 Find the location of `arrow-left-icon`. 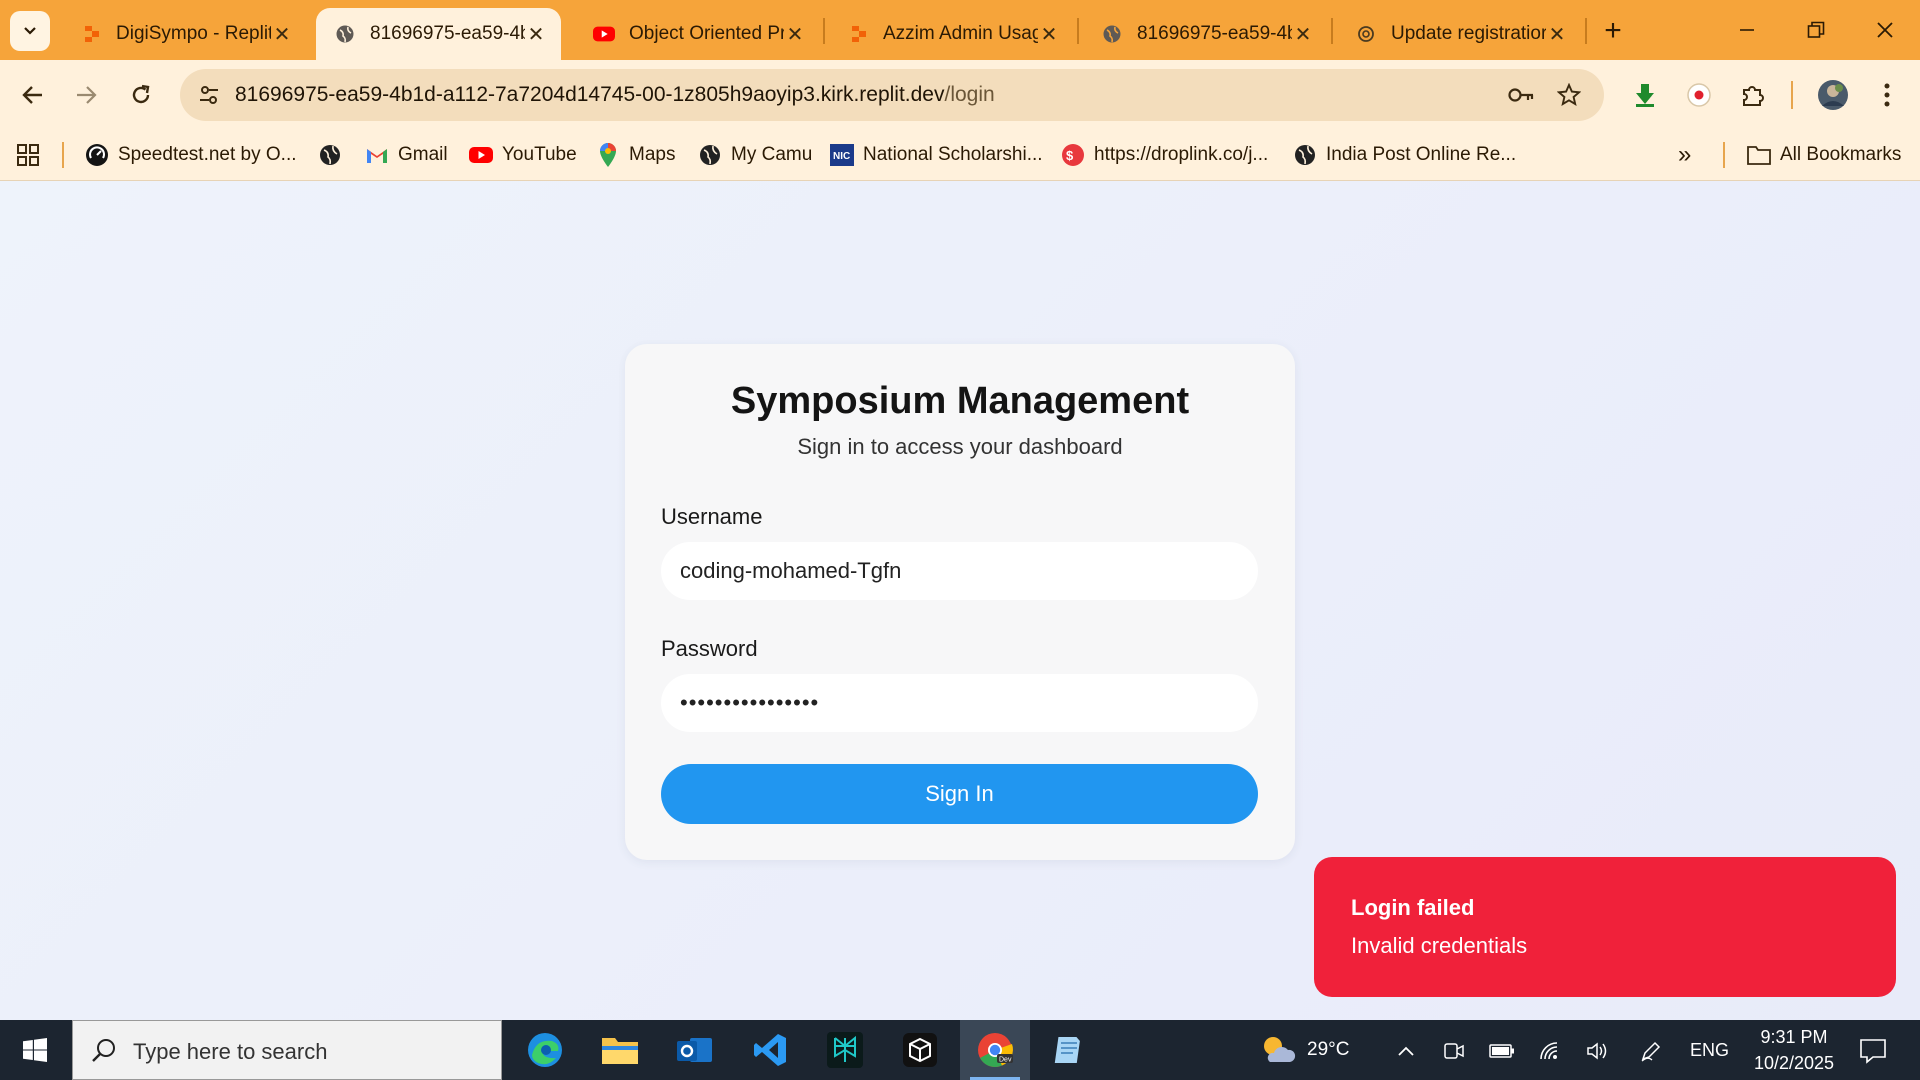

arrow-left-icon is located at coordinates (32, 95).